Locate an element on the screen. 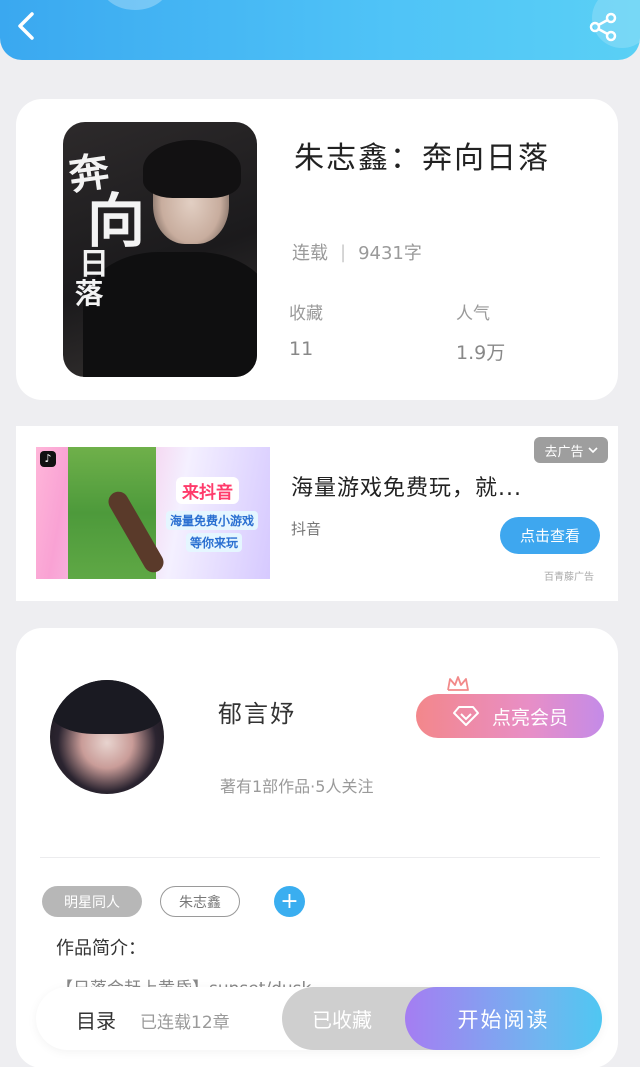  divider is located at coordinates (320, 857).